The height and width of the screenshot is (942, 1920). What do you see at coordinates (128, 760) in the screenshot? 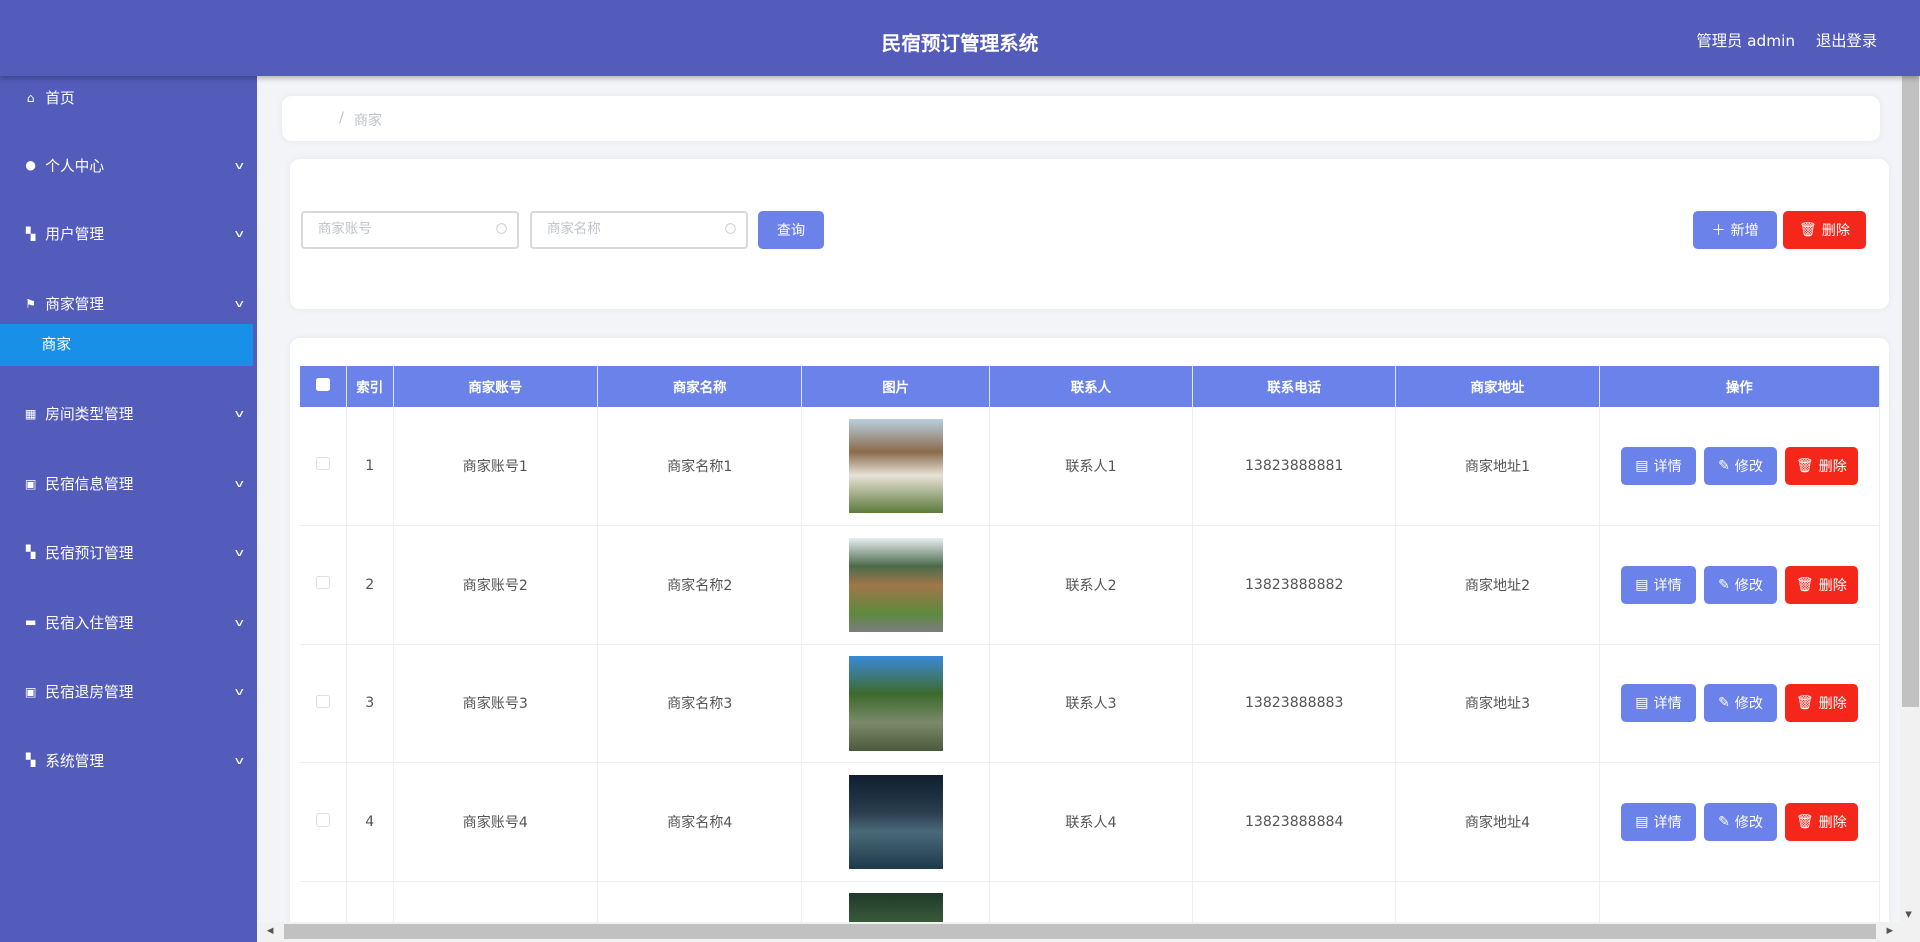
I see `sidebar-item-9: ▚ 系统管理 v` at bounding box center [128, 760].